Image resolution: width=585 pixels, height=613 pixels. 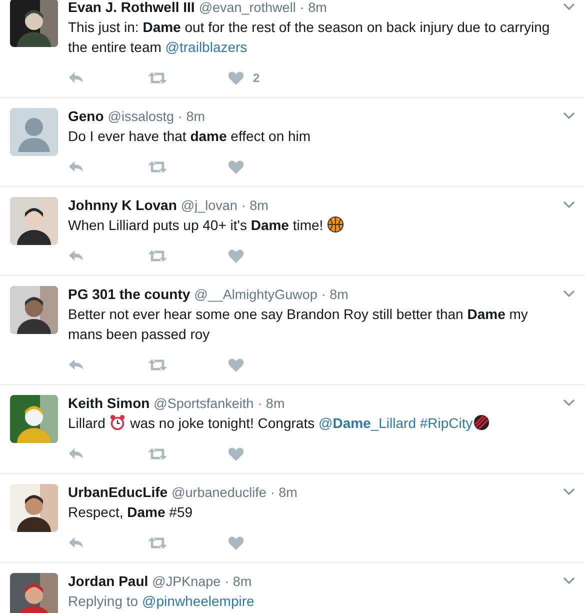 I want to click on mention-link: @pinwheelempire, so click(x=198, y=601).